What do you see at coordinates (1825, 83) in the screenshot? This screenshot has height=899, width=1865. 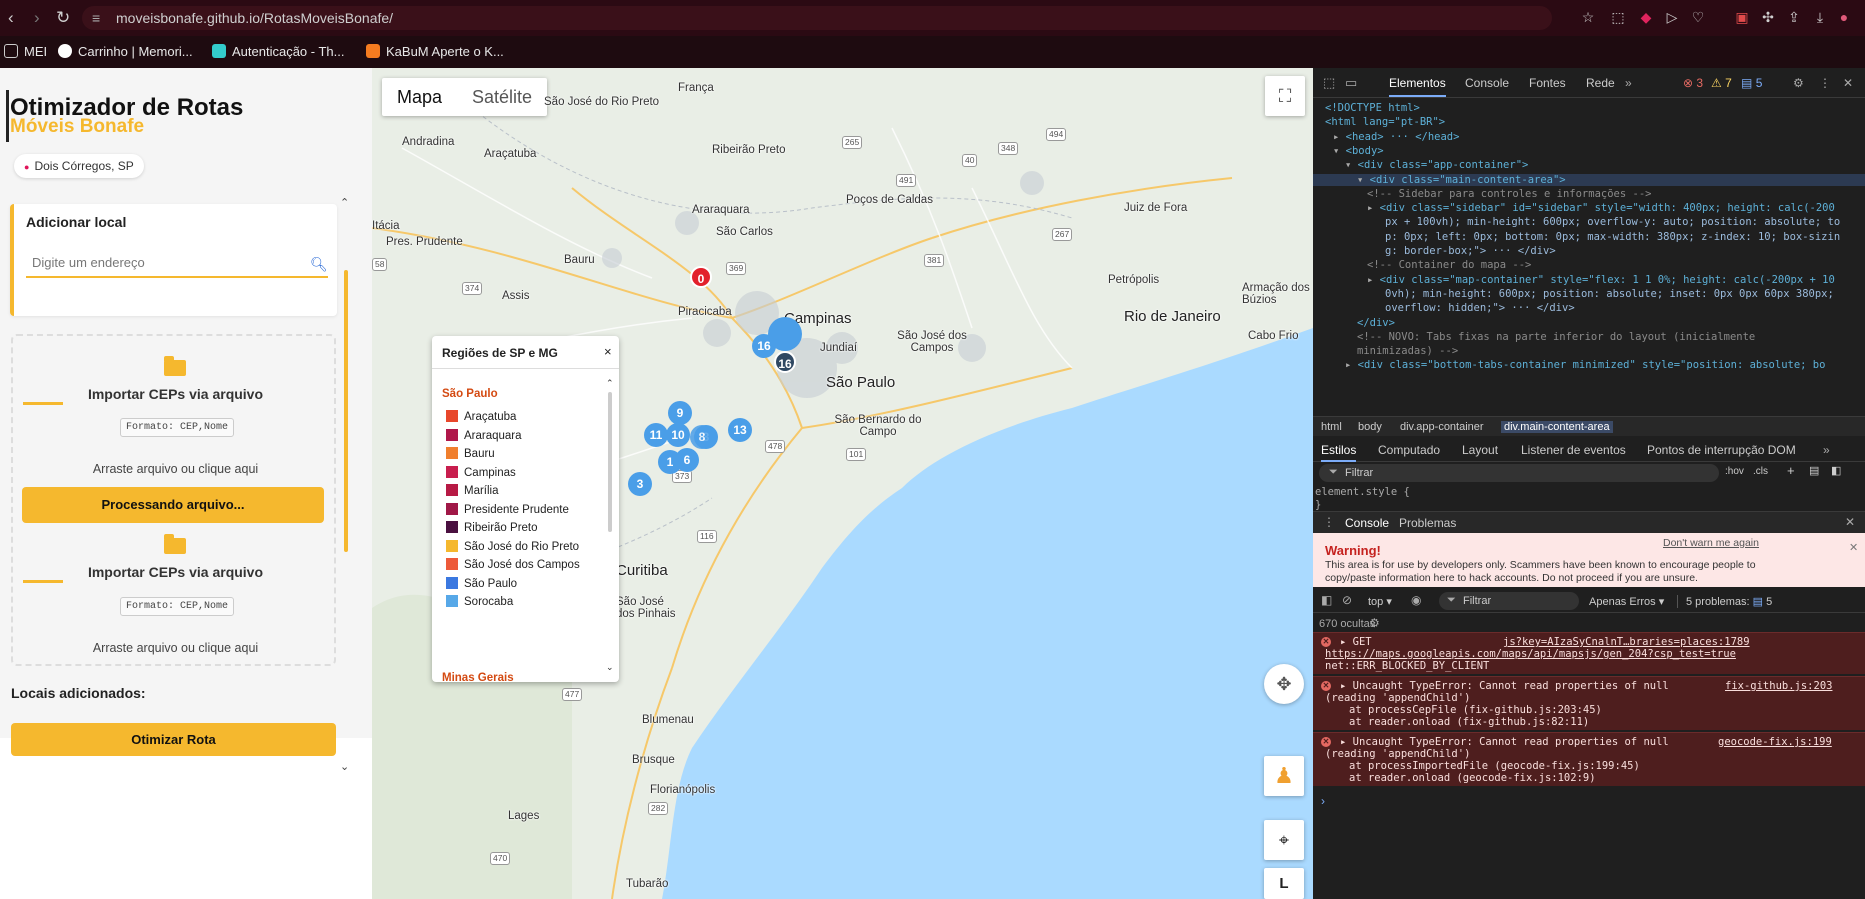 I see `more-options-icon: ⋮` at bounding box center [1825, 83].